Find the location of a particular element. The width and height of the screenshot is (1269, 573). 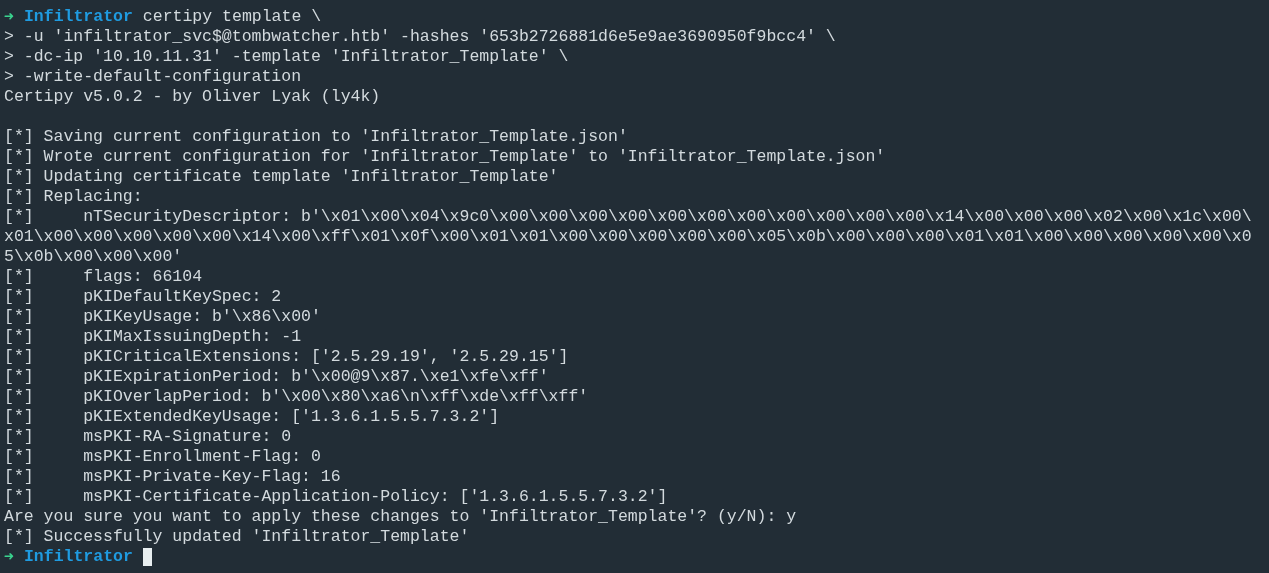

terminal-line: [*] pKIOverlapPeriod: b'\x00\x80\xa6\n\xff\xde\xff\xff' is located at coordinates (296, 397).